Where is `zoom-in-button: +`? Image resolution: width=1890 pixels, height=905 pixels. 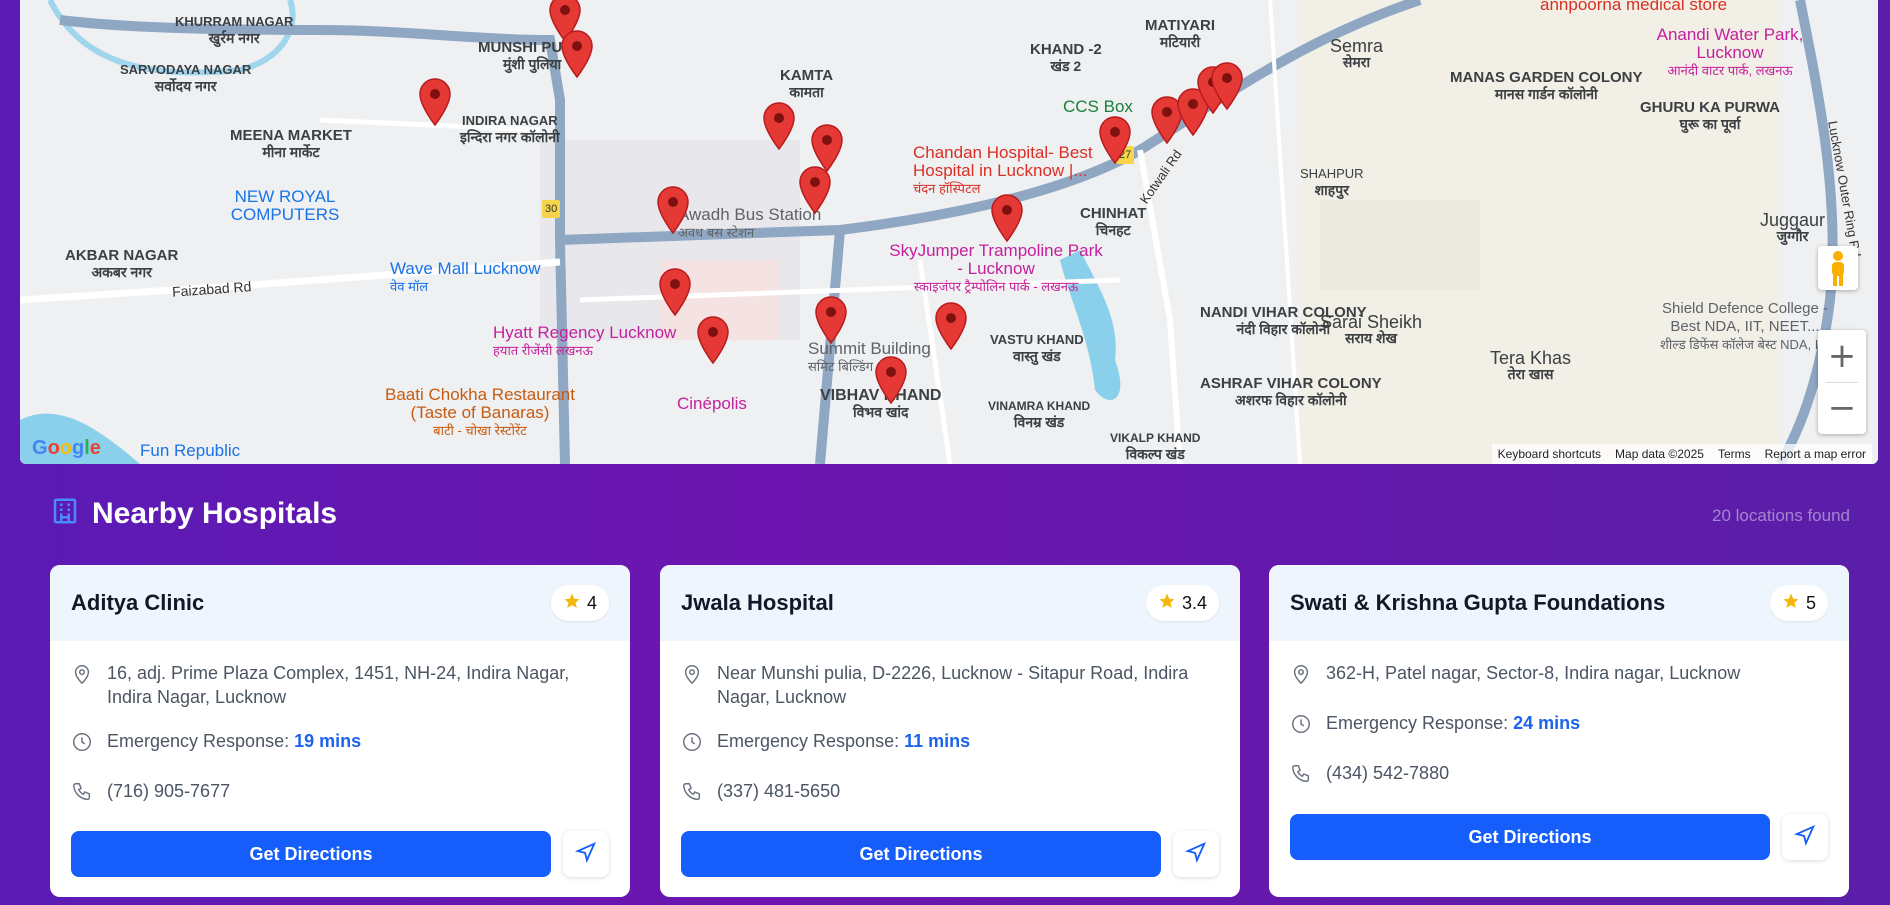
zoom-in-button: + is located at coordinates (1842, 356).